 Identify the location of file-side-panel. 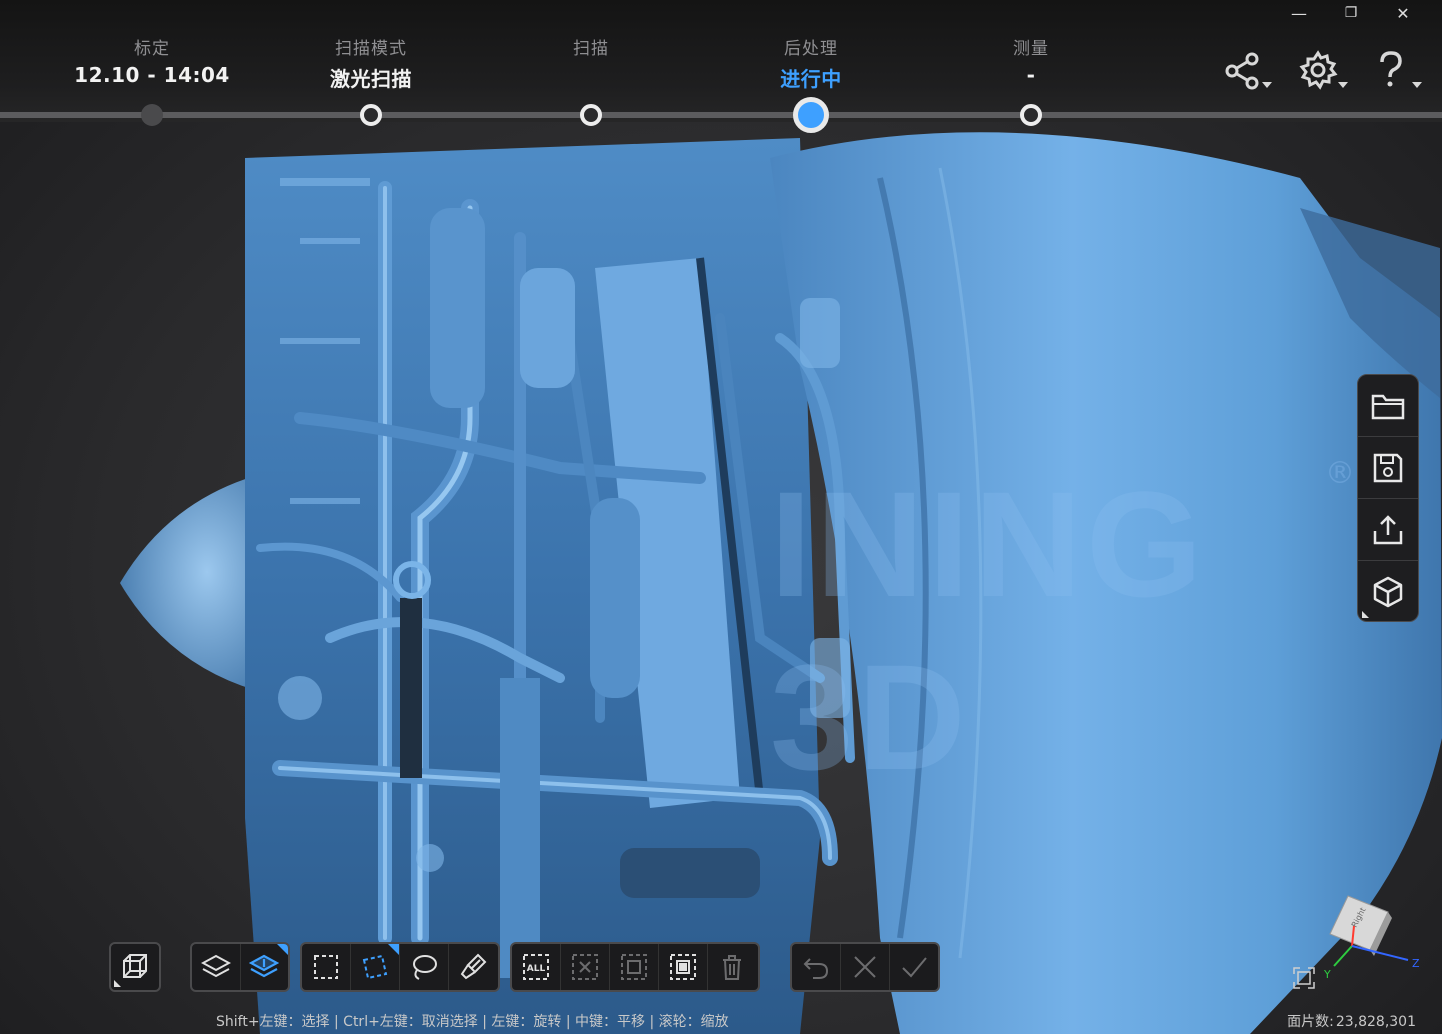
(1388, 498).